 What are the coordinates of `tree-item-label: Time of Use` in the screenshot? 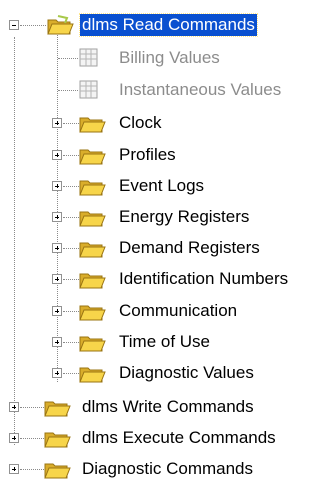 It's located at (164, 342).